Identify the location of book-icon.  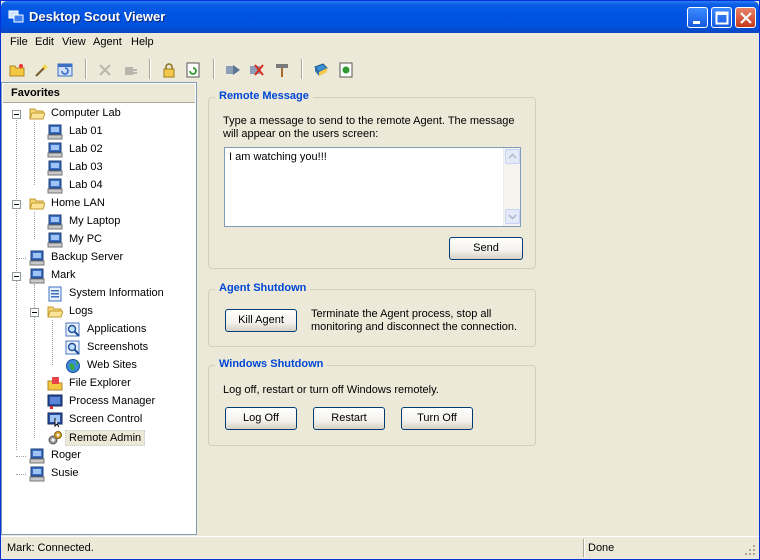
(321, 70).